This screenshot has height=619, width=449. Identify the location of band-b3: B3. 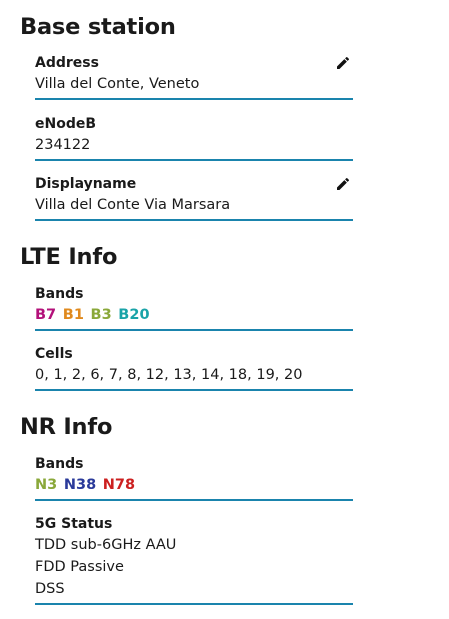
(101, 315).